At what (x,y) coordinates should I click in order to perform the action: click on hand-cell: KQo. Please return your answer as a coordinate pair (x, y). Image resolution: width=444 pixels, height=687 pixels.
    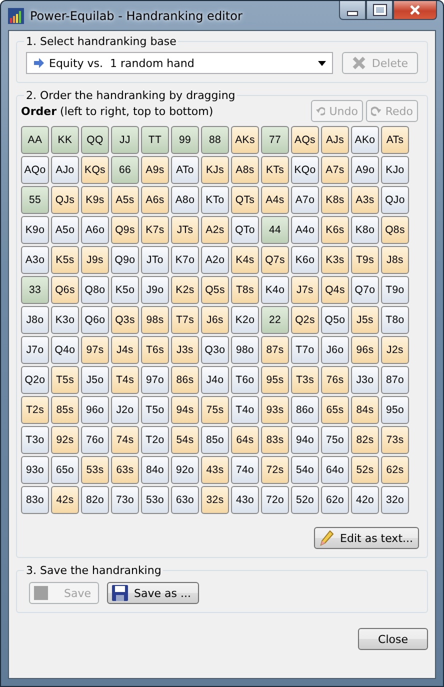
    Looking at the image, I should click on (305, 170).